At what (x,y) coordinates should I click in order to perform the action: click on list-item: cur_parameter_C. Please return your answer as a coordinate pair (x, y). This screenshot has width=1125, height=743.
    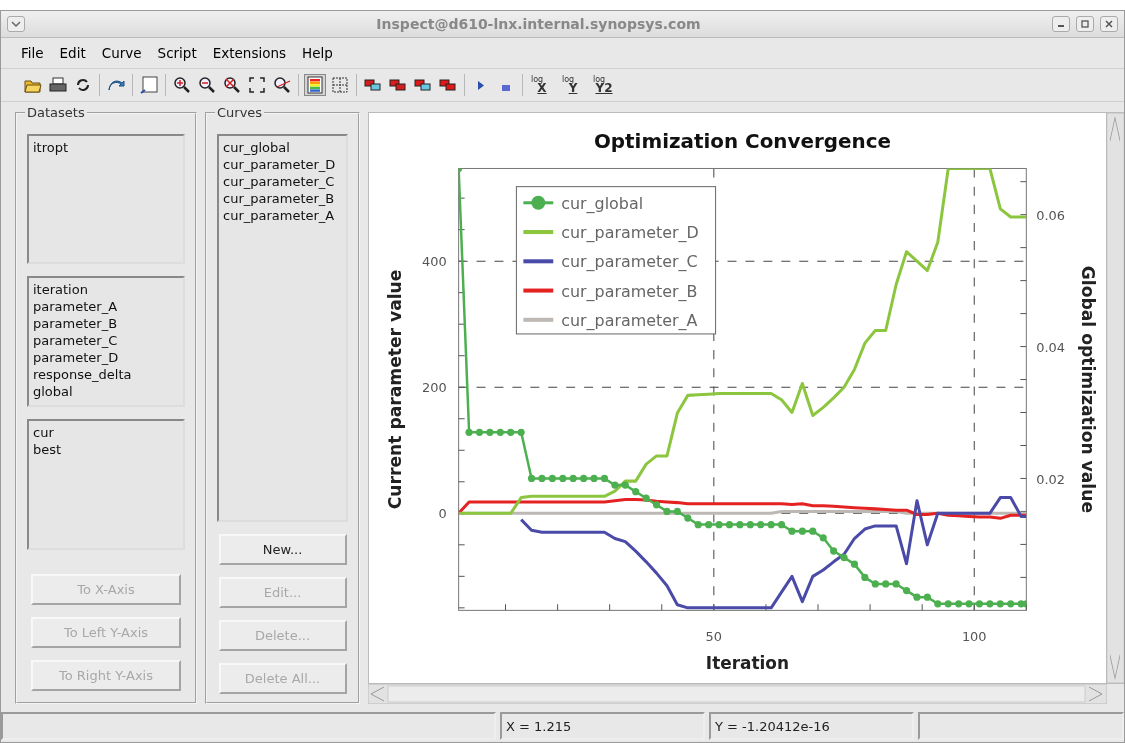
    Looking at the image, I should click on (282, 181).